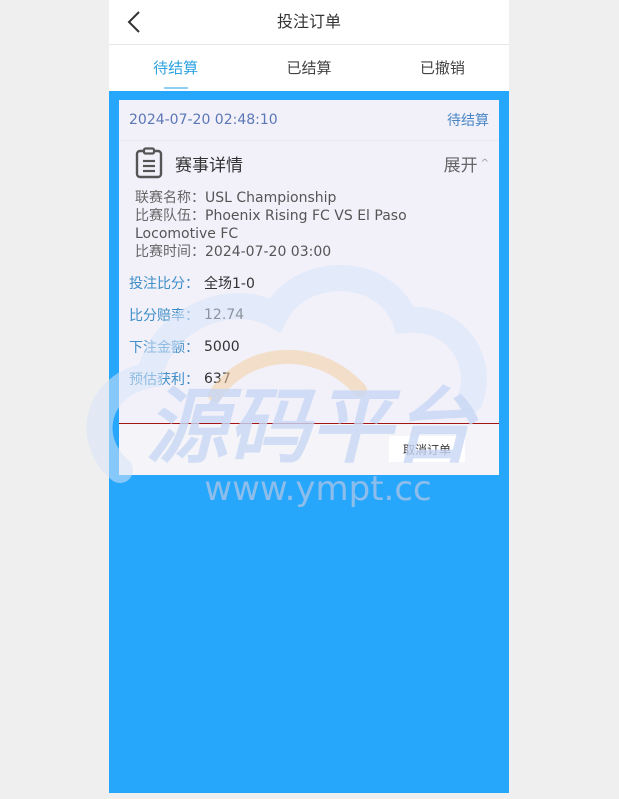 This screenshot has width=619, height=799. What do you see at coordinates (309, 120) in the screenshot?
I see `order-card-header: 2024-07-20 02:48:10 待结算` at bounding box center [309, 120].